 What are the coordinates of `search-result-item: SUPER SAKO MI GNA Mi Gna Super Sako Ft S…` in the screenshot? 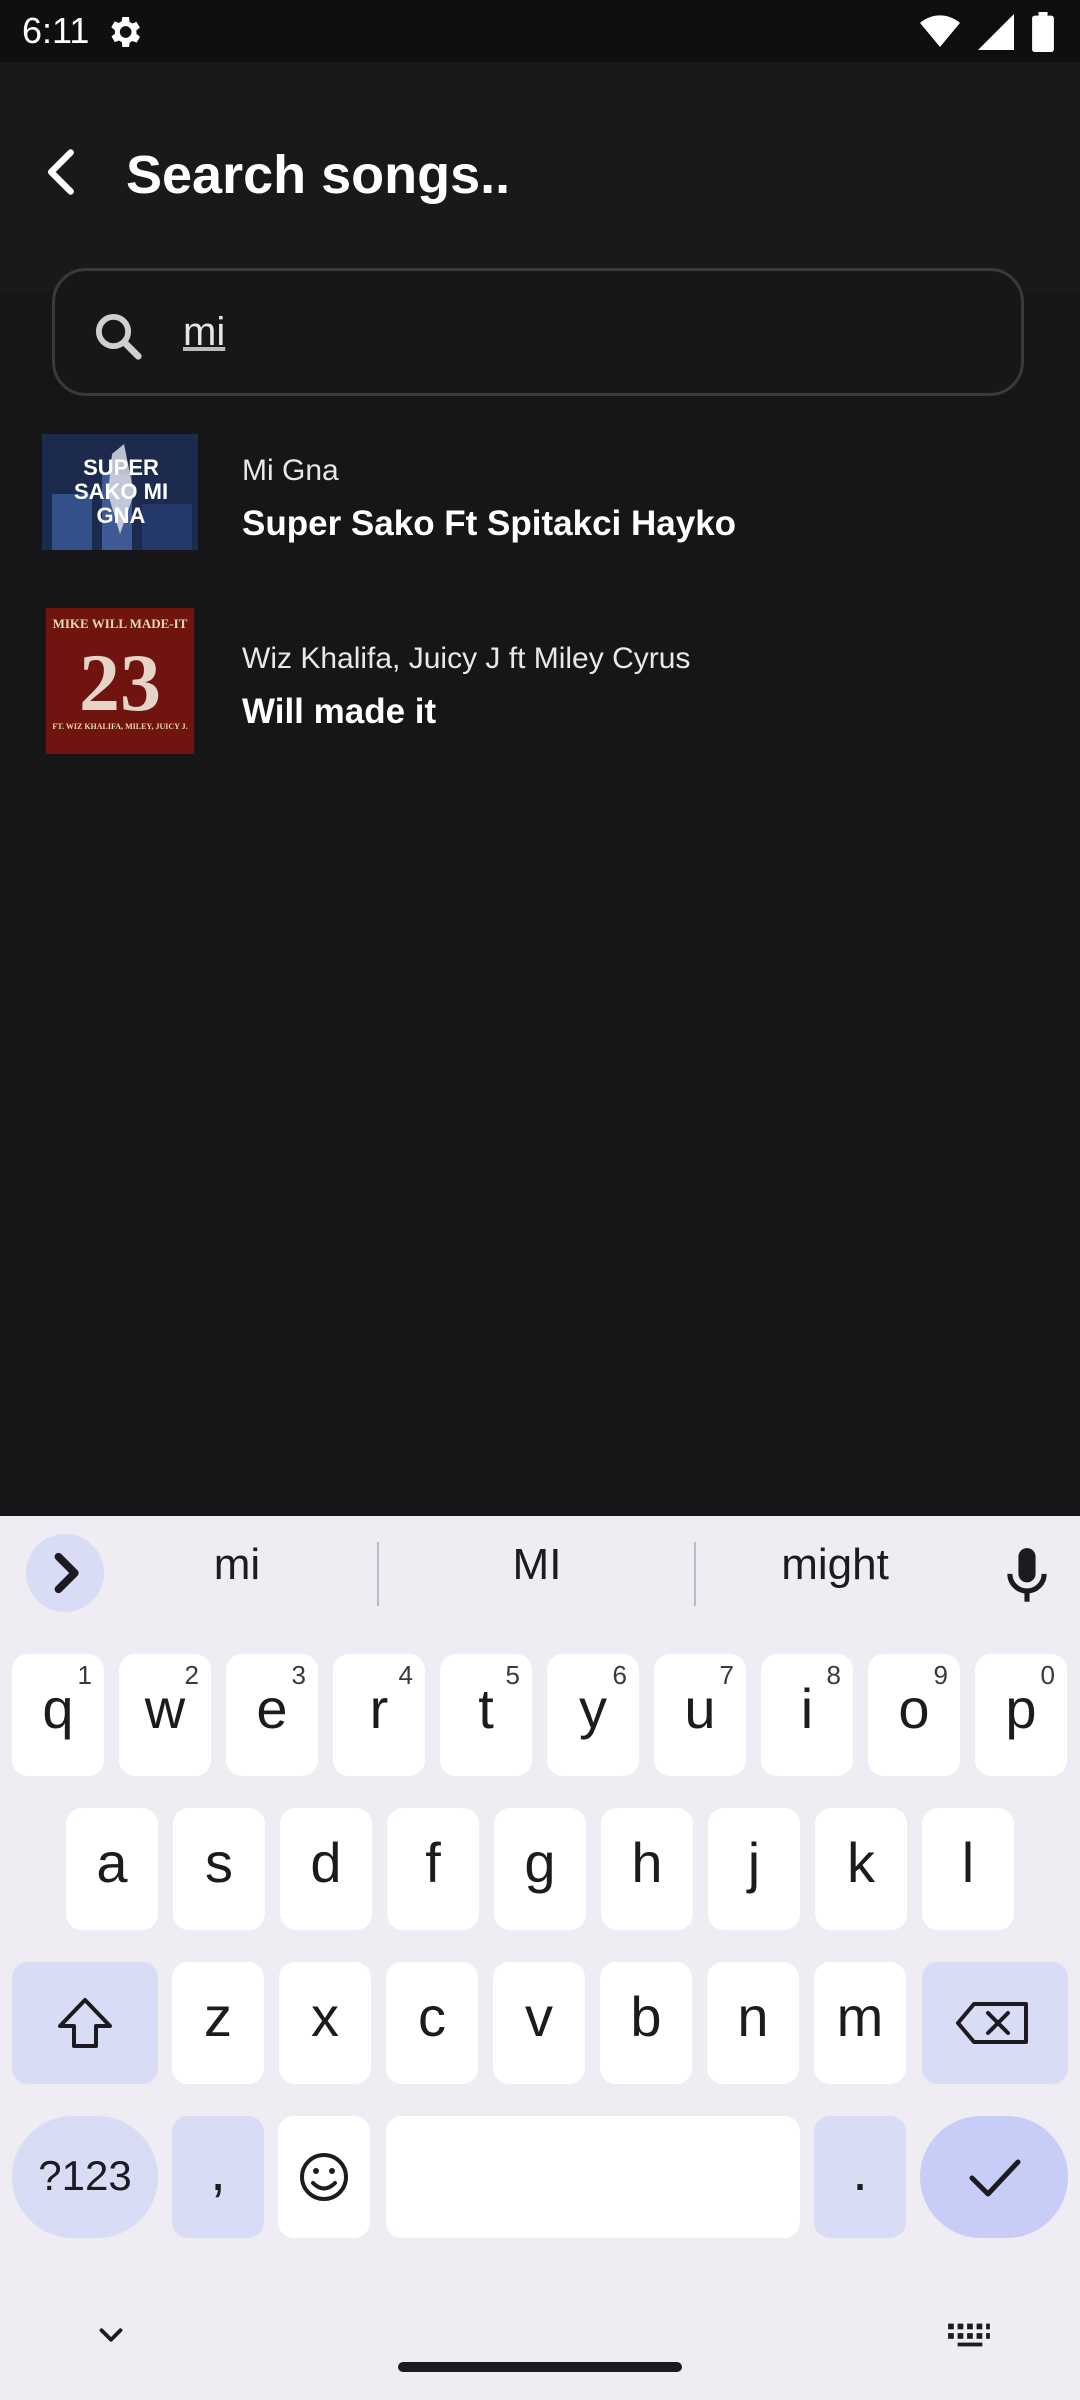 It's located at (540, 517).